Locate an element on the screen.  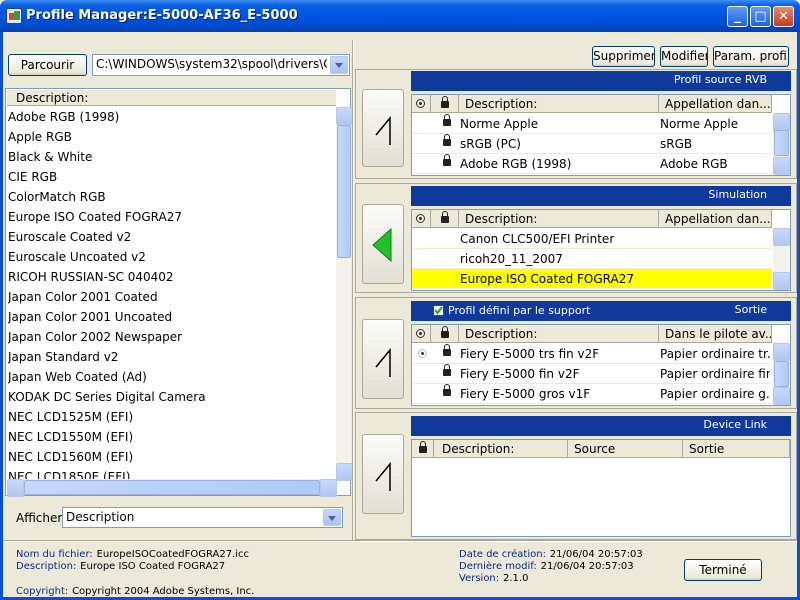
row-description: ricoh20_11_2007 is located at coordinates (511, 259).